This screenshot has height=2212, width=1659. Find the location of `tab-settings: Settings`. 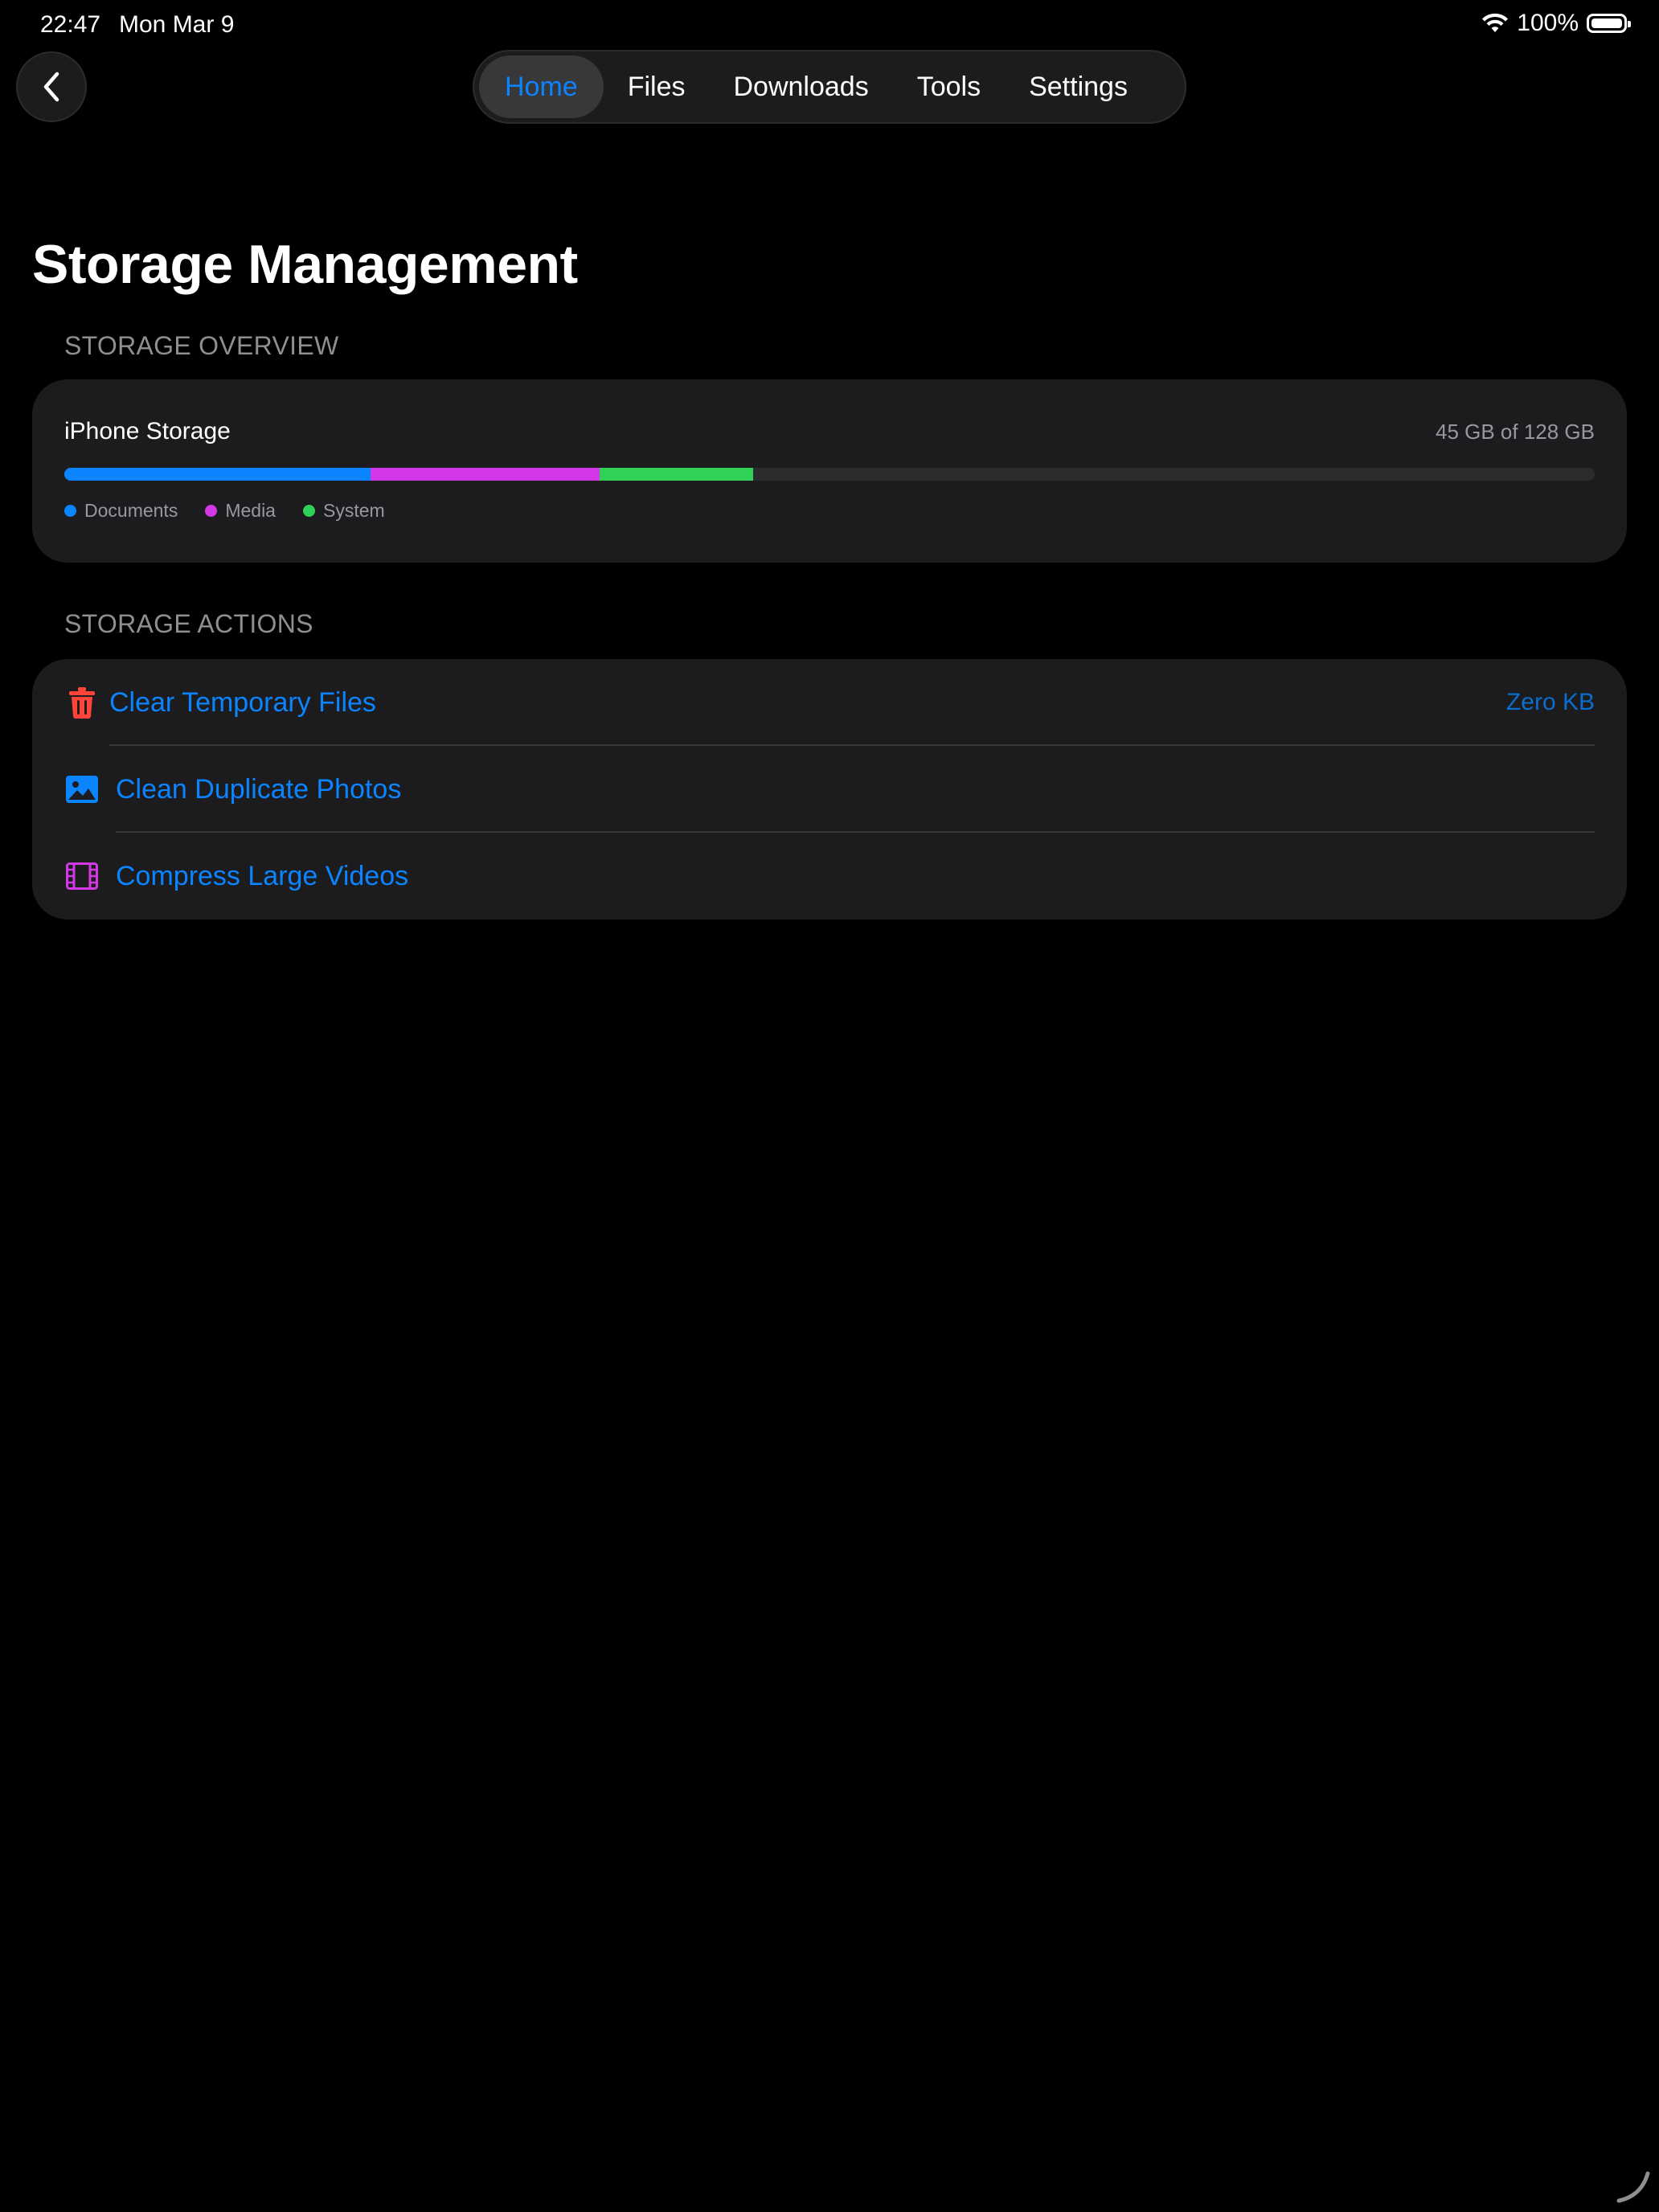

tab-settings: Settings is located at coordinates (1078, 86).